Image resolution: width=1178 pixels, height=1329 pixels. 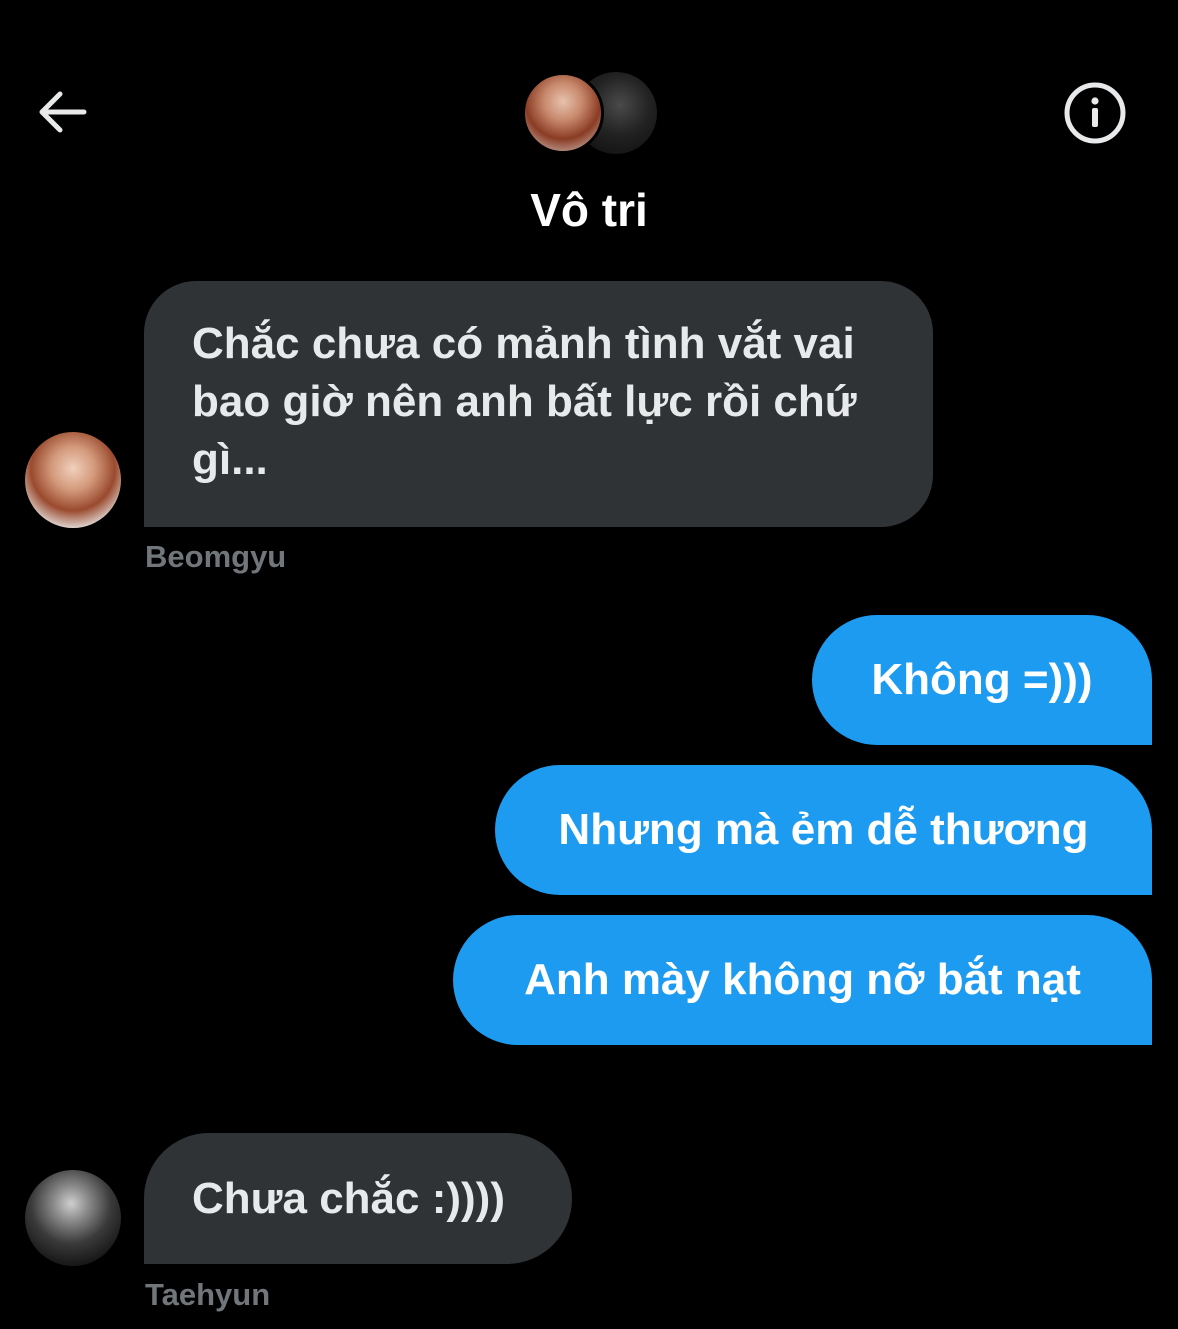 I want to click on message-bubble-outgoing: Anh mày không nỡ bắt nạt, so click(x=802, y=980).